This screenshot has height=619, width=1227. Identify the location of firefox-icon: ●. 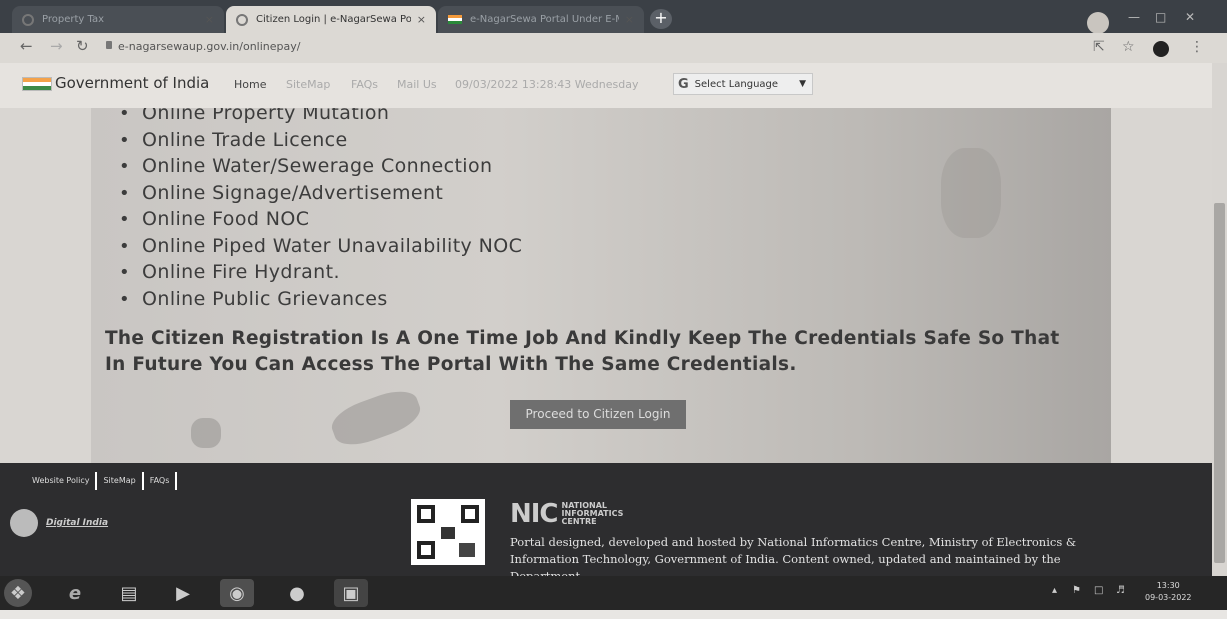
(297, 593).